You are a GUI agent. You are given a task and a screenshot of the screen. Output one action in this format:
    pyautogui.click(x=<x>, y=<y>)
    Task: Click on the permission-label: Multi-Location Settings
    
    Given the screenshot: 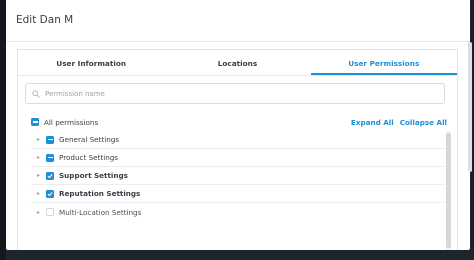 What is the action you would take?
    pyautogui.click(x=100, y=212)
    